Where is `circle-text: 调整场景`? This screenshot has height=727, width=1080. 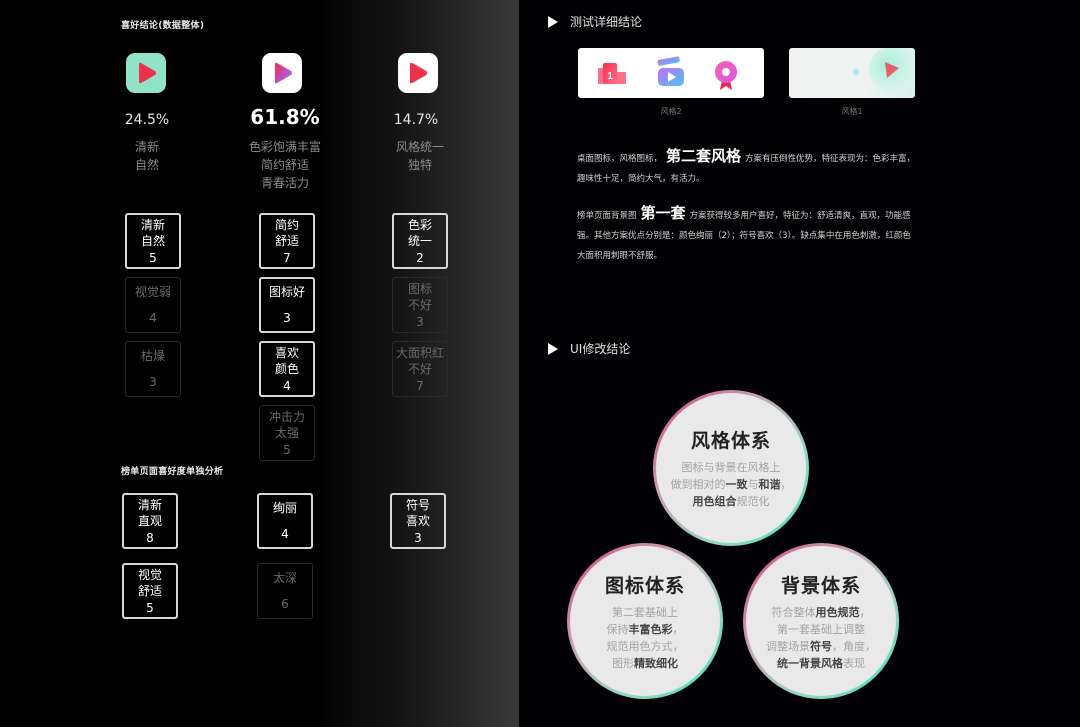
circle-text: 调整场景 is located at coordinates (788, 646).